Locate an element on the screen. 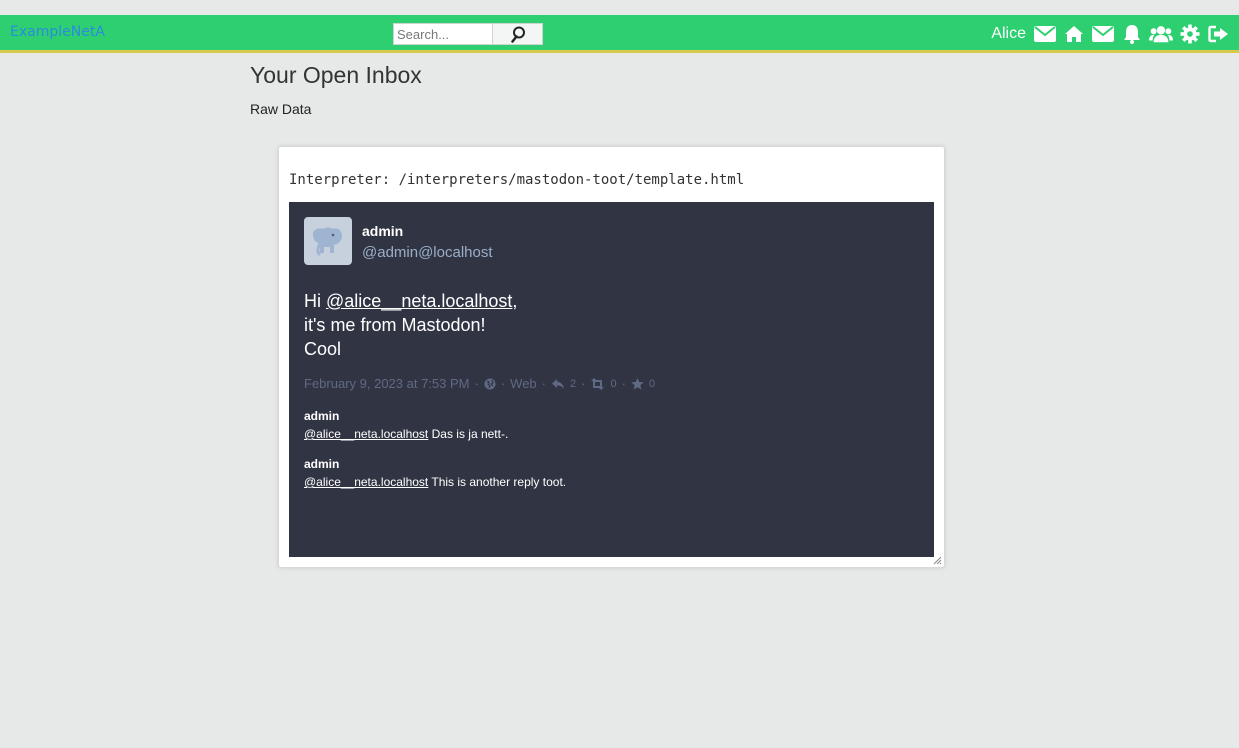 Image resolution: width=1239 pixels, height=748 pixels. search-button is located at coordinates (518, 34).